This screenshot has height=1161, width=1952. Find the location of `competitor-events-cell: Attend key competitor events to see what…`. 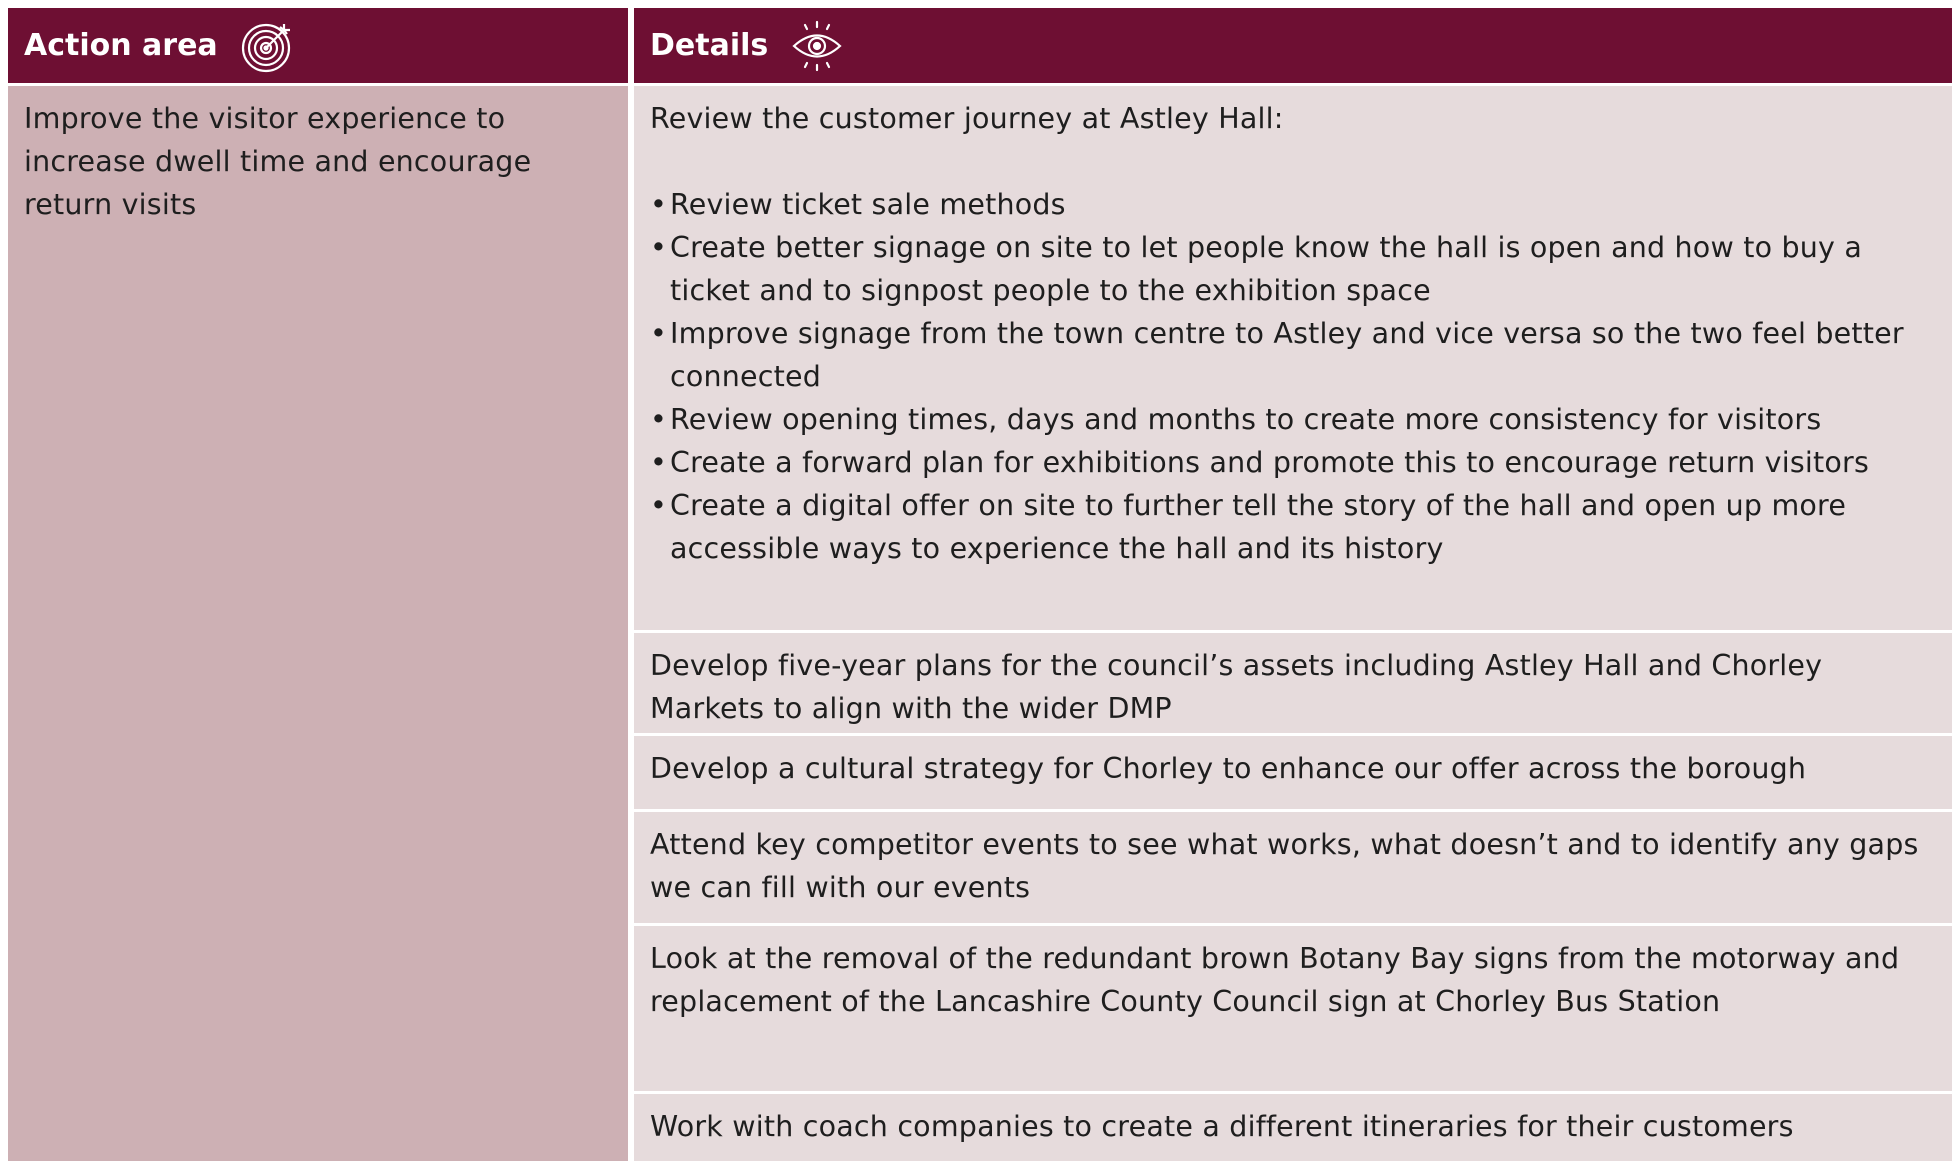

competitor-events-cell: Attend key competitor events to see what… is located at coordinates (1293, 867).